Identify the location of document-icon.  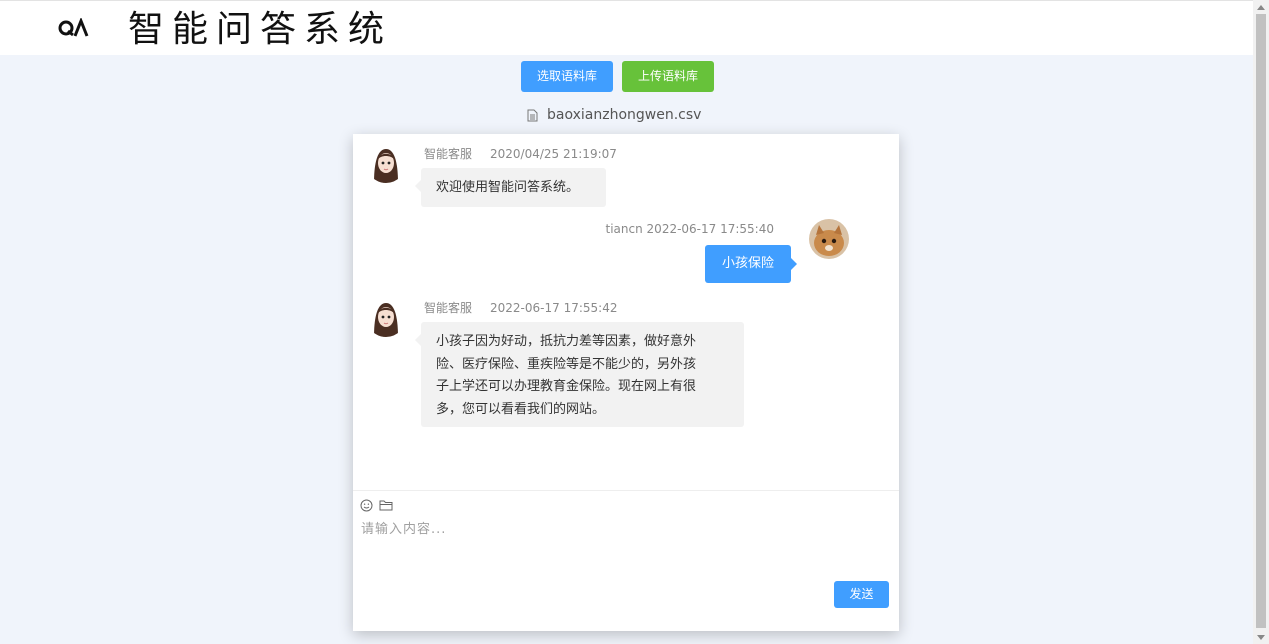
(532, 115).